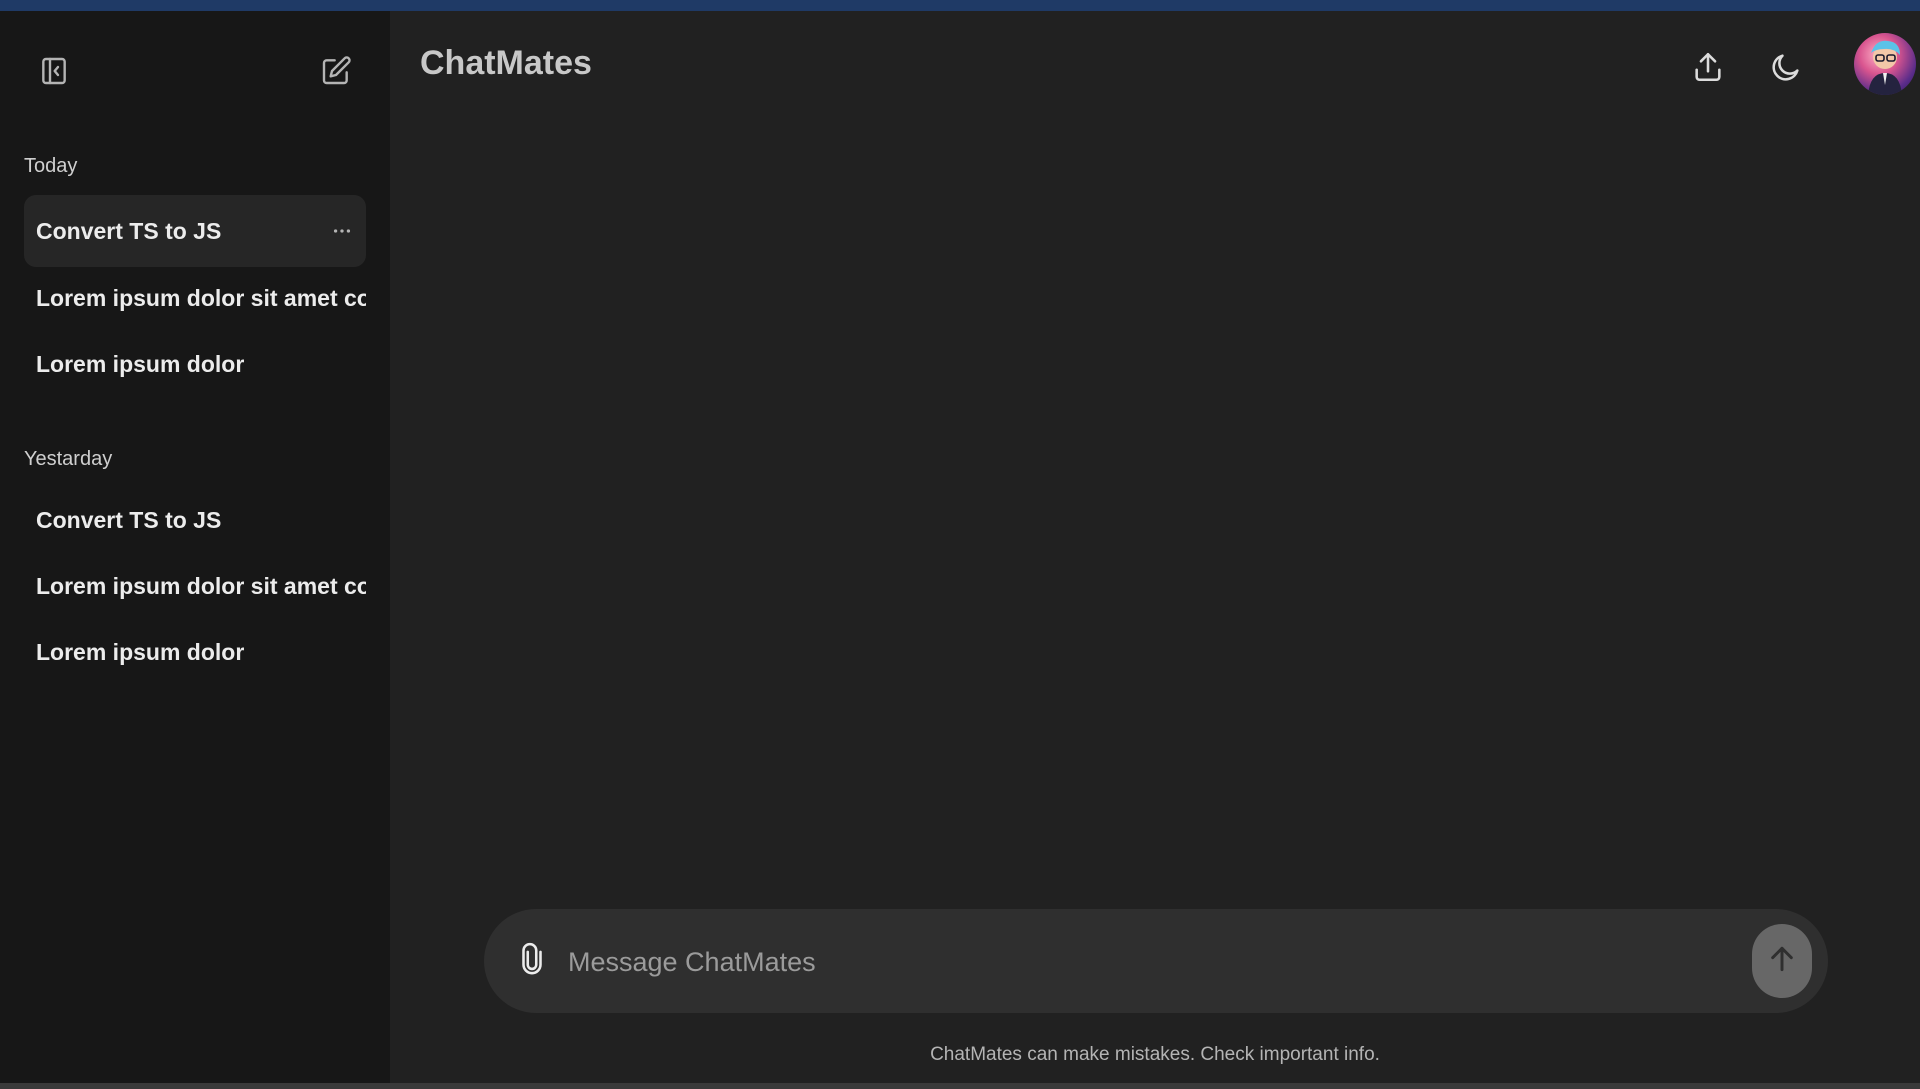 Image resolution: width=1920 pixels, height=1089 pixels. I want to click on theme-toggle-button, so click(1786, 69).